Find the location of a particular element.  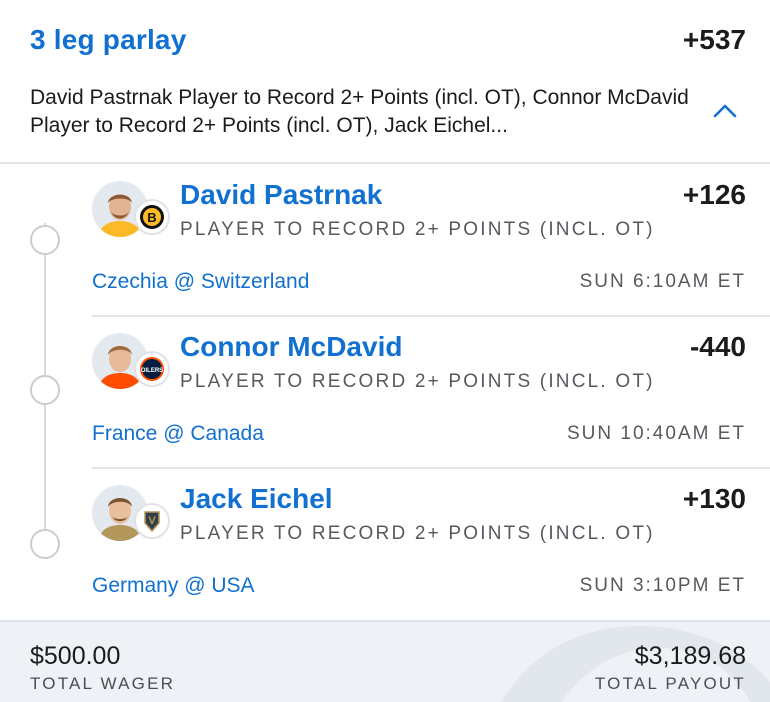

matchup-link: Czechia @ Switzerland is located at coordinates (200, 282).